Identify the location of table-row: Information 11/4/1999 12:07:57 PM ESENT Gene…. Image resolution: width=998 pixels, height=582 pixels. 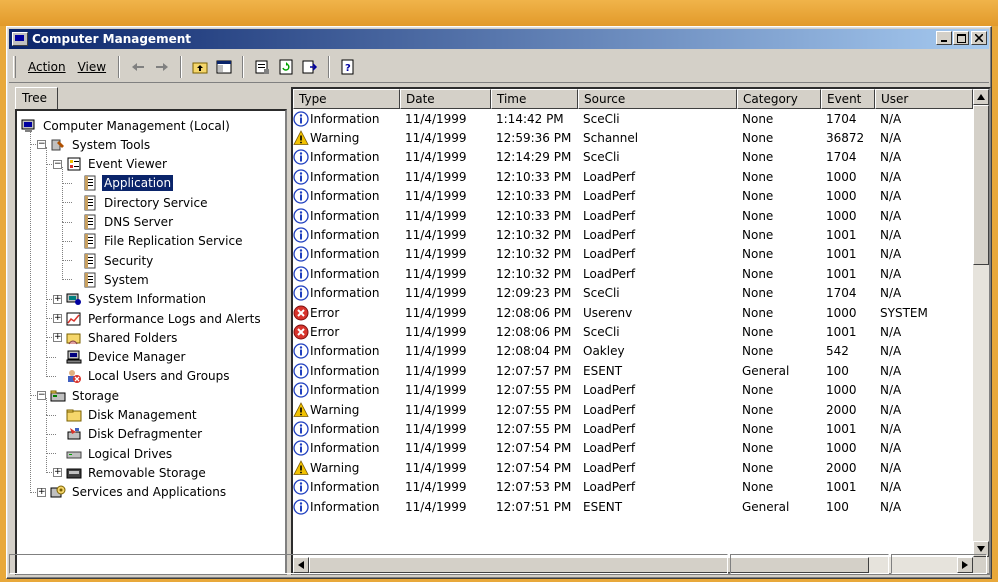
(633, 370).